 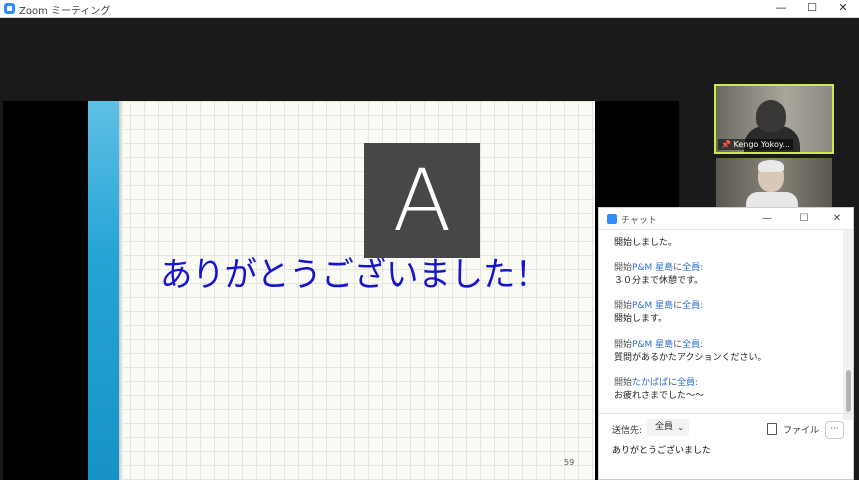 I want to click on chat-message-text: 開始します。, so click(x=641, y=319).